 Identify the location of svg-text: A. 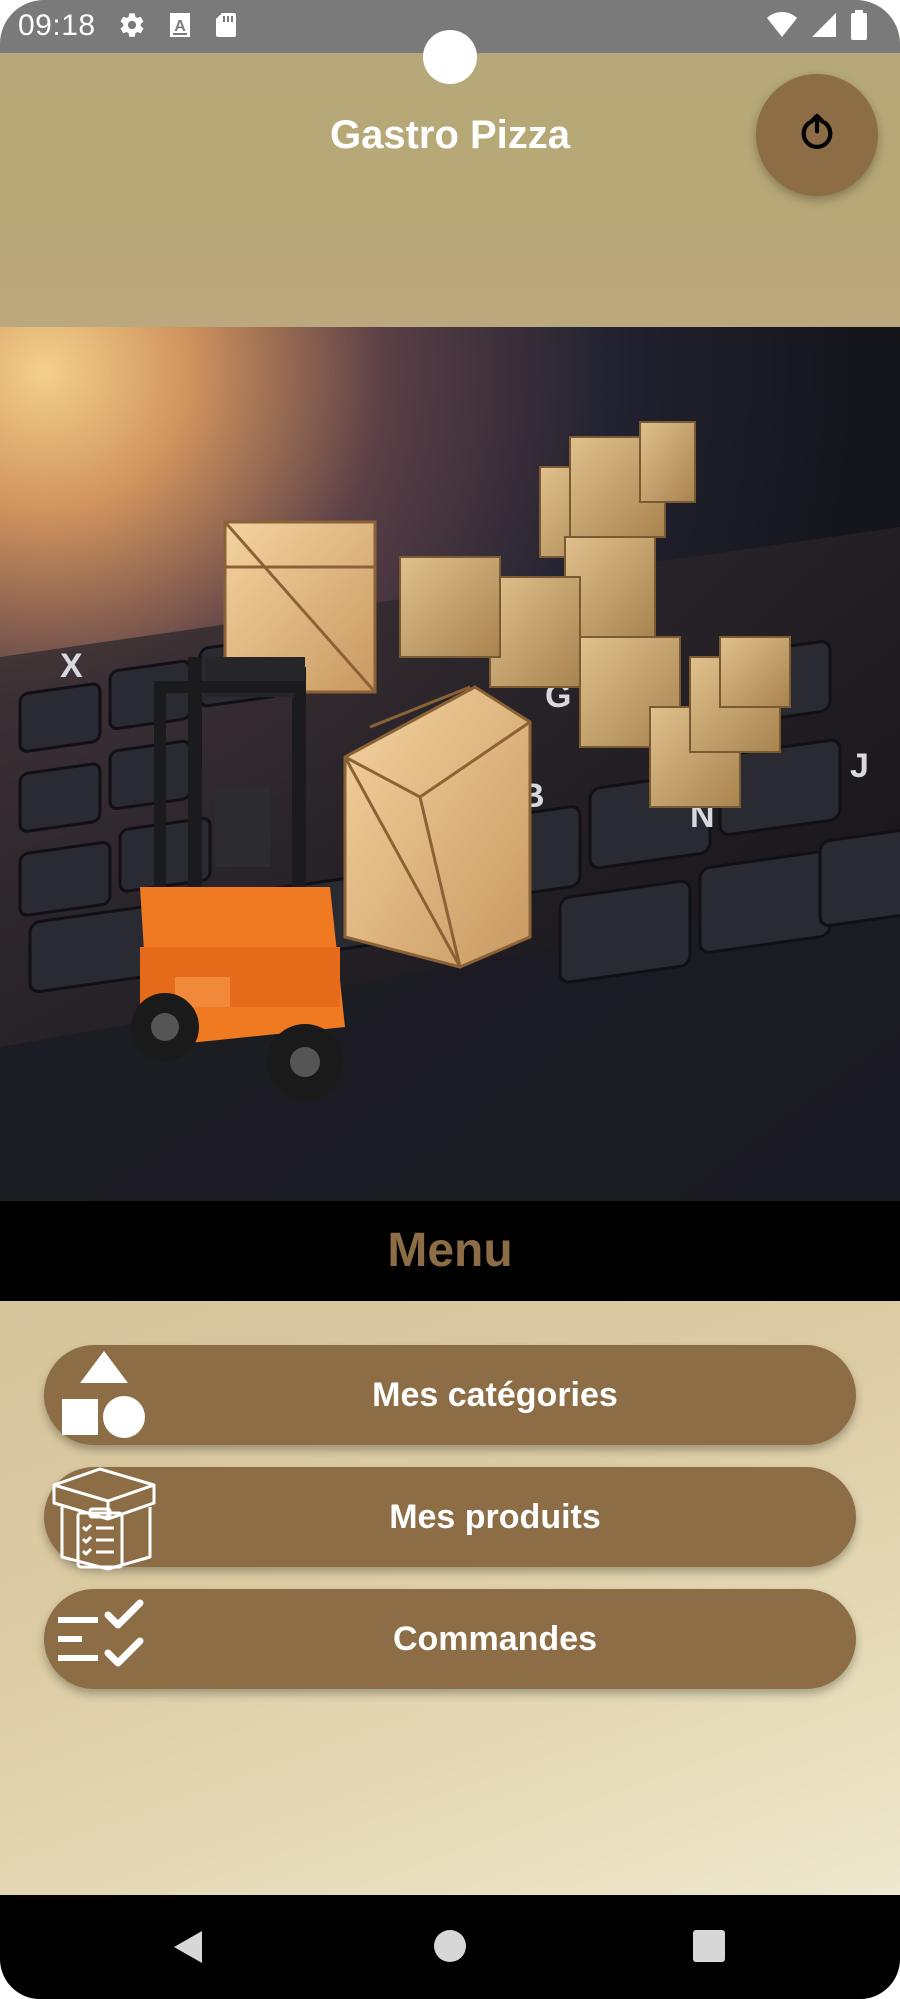
(180, 26).